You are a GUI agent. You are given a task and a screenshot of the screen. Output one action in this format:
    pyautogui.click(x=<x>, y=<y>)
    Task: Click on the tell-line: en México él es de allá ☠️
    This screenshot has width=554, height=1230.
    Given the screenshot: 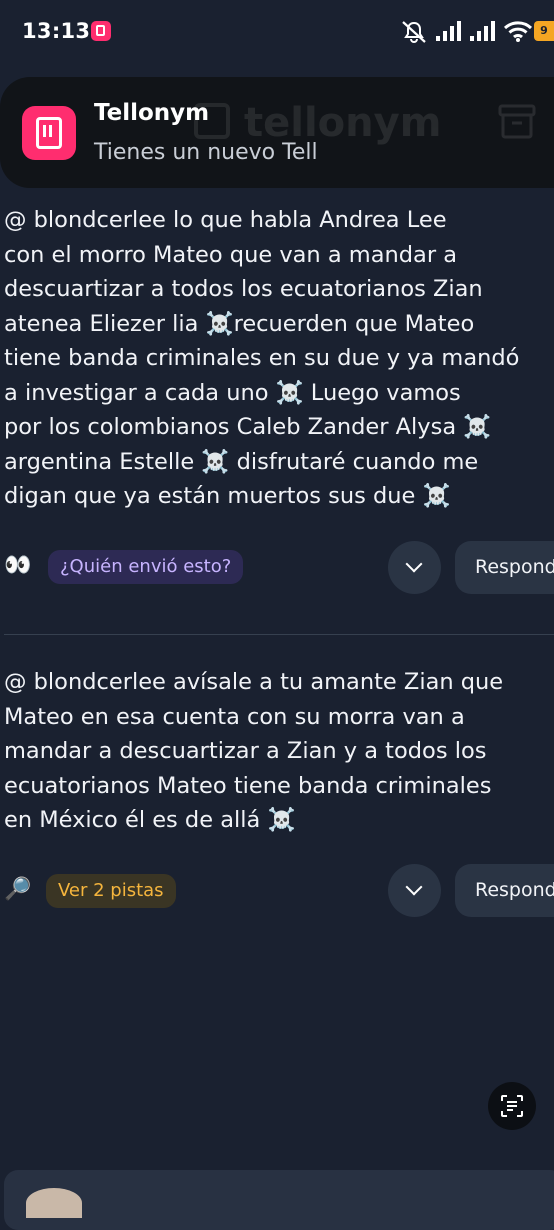 What is the action you would take?
    pyautogui.click(x=150, y=820)
    